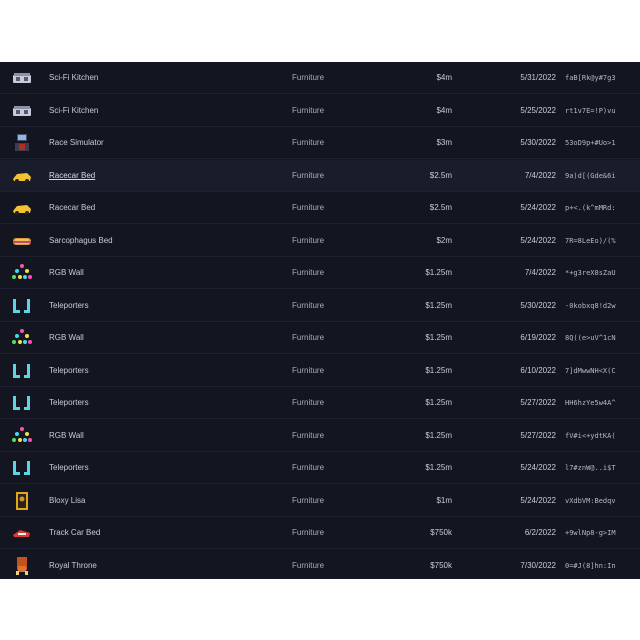 This screenshot has width=640, height=640. Describe the element at coordinates (444, 500) in the screenshot. I see `item-price: $1m` at that location.